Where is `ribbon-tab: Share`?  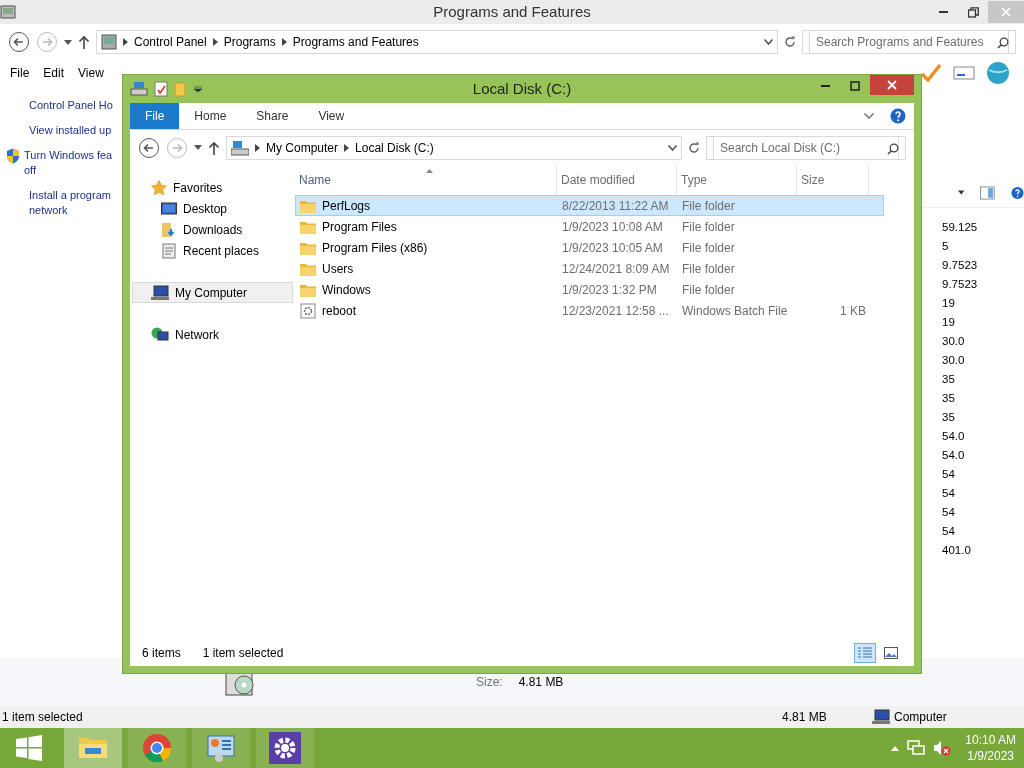 ribbon-tab: Share is located at coordinates (272, 116).